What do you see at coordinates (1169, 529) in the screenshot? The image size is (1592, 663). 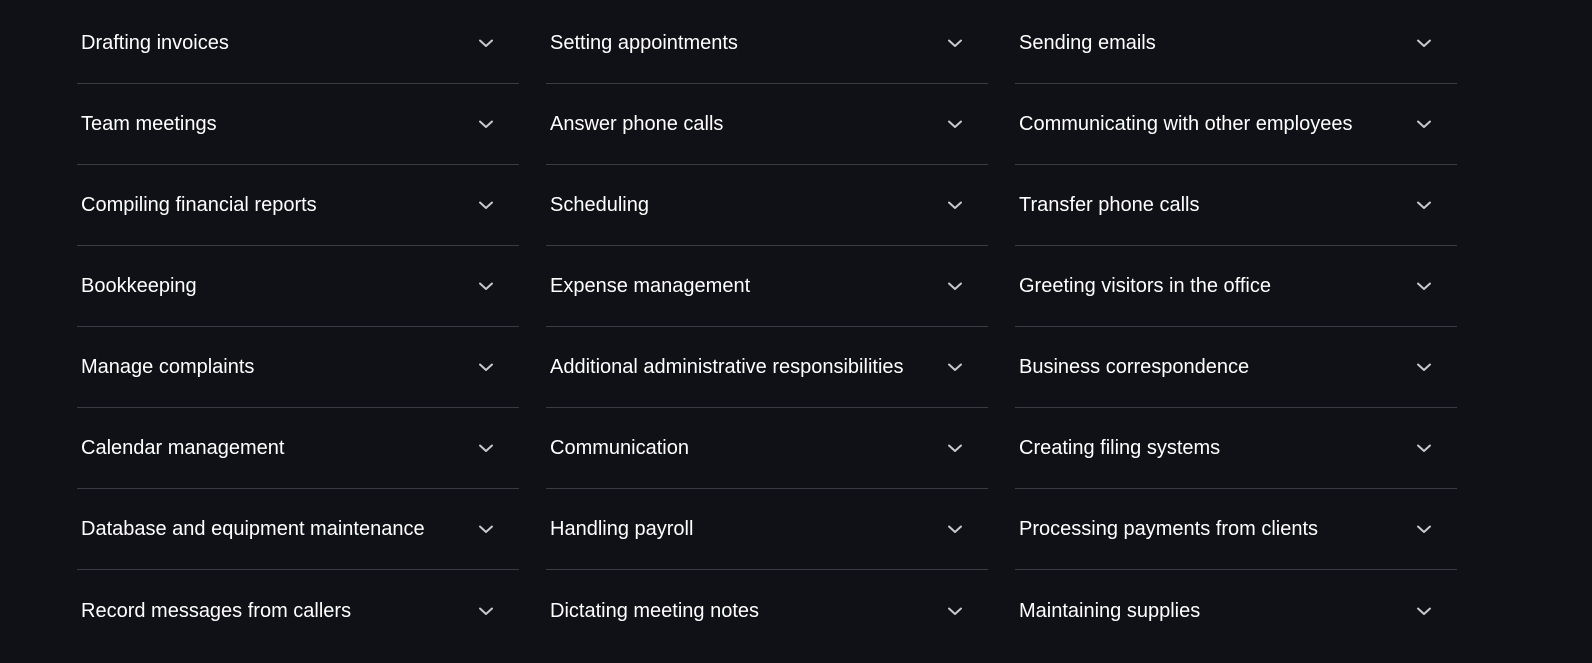 I see `accordion-item-label: Processing payments from clients` at bounding box center [1169, 529].